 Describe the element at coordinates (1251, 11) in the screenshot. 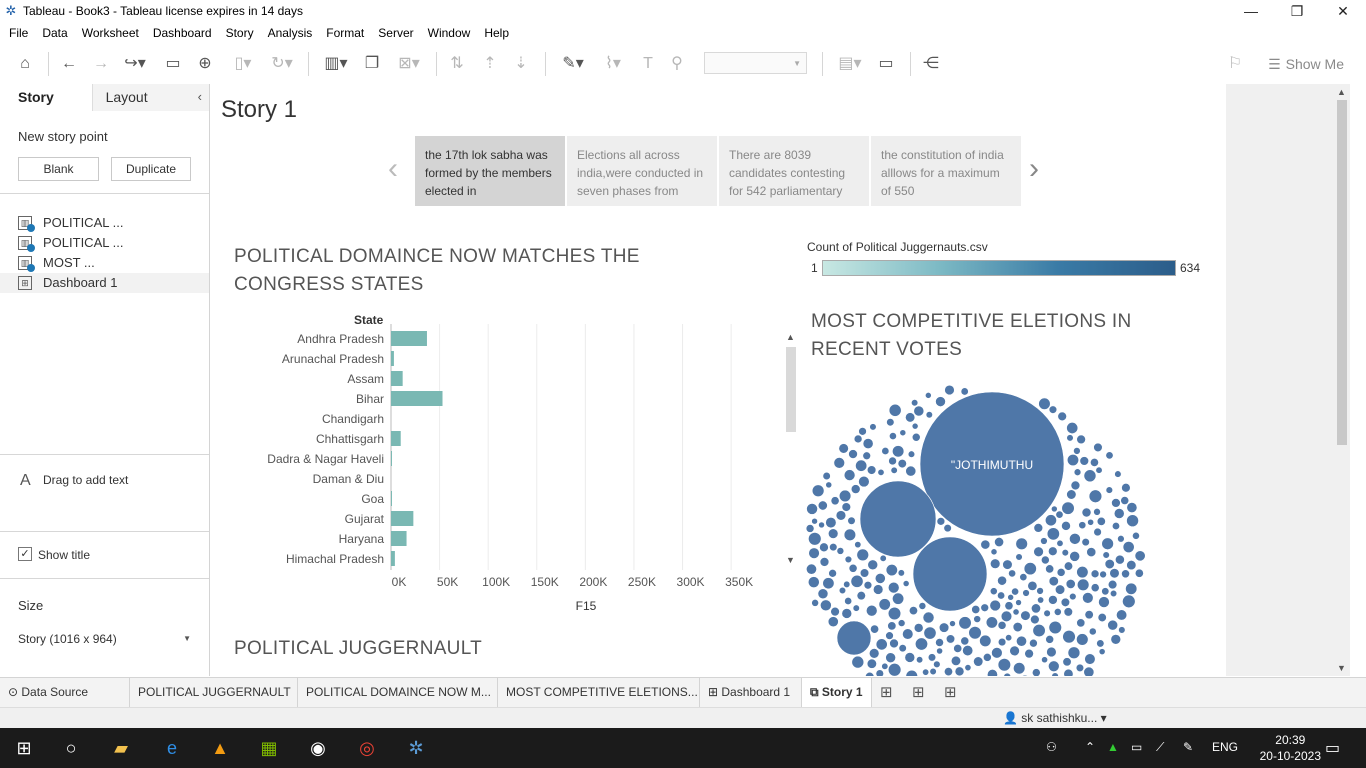

I see `minimize-button: —` at that location.